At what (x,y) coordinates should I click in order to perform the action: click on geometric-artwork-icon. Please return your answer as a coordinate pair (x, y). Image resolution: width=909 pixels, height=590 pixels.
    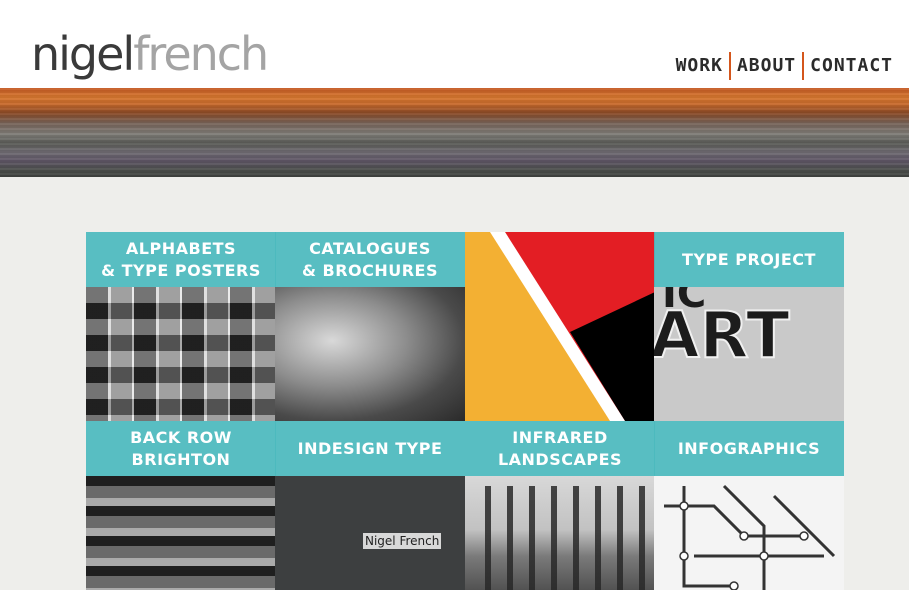
    Looking at the image, I should click on (560, 326).